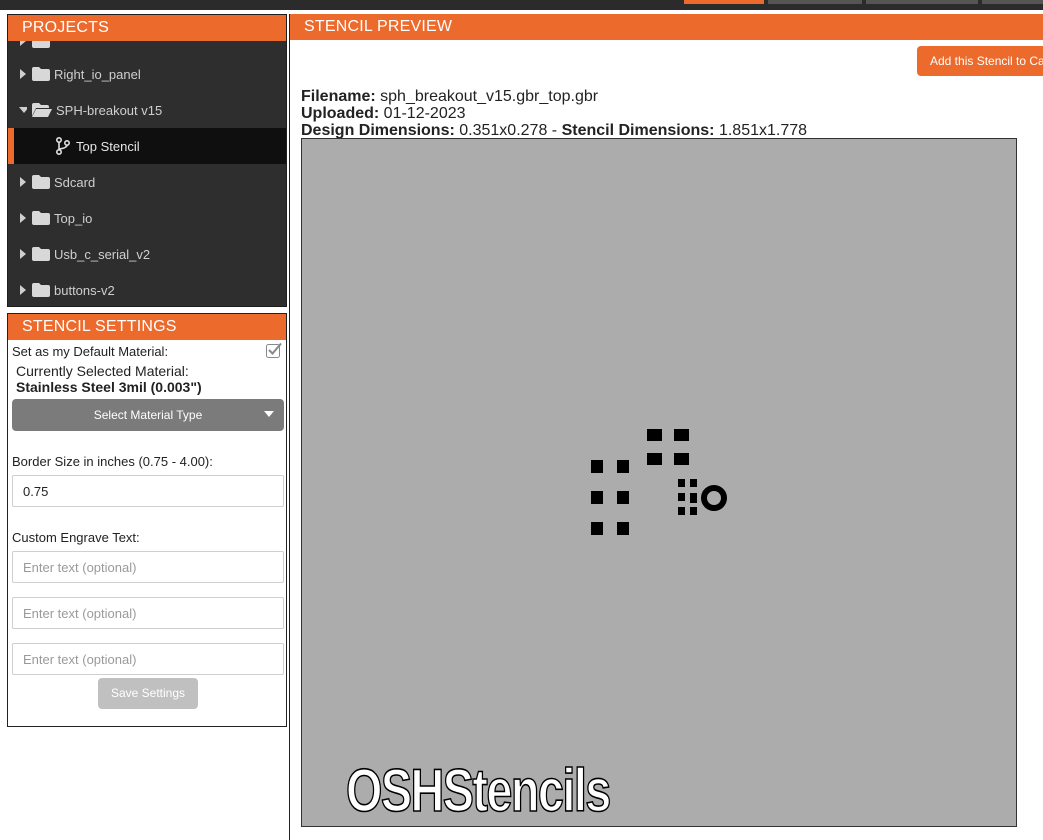 This screenshot has width=1043, height=840. What do you see at coordinates (147, 74) in the screenshot?
I see `tree-item-folder: Right_io_panel` at bounding box center [147, 74].